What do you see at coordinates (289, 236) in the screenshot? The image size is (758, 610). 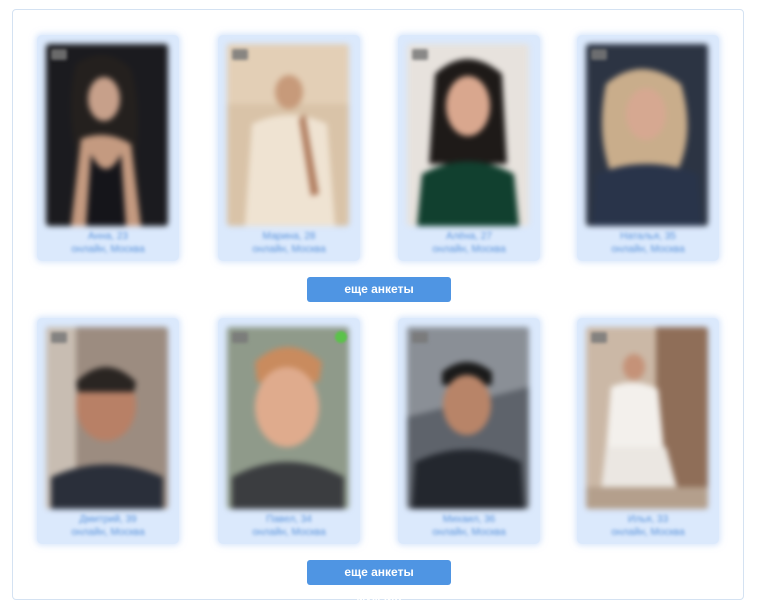 I see `profile-name: Марина, 28` at bounding box center [289, 236].